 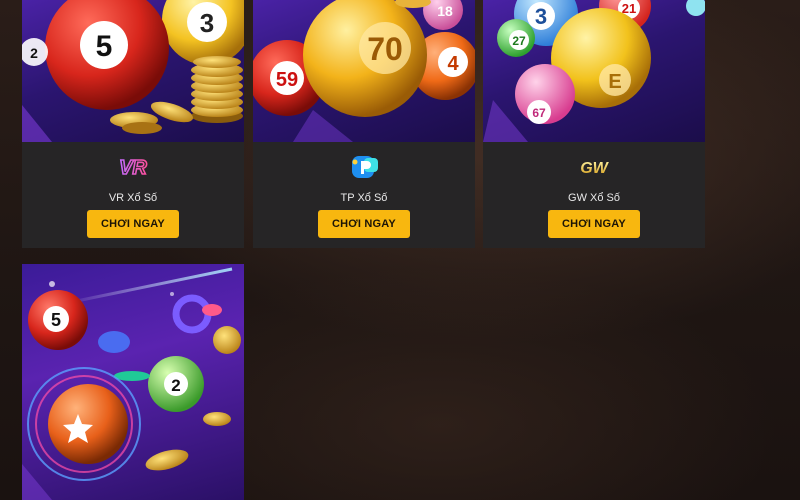 I want to click on card-title: GW Xổ Số, so click(x=594, y=198).